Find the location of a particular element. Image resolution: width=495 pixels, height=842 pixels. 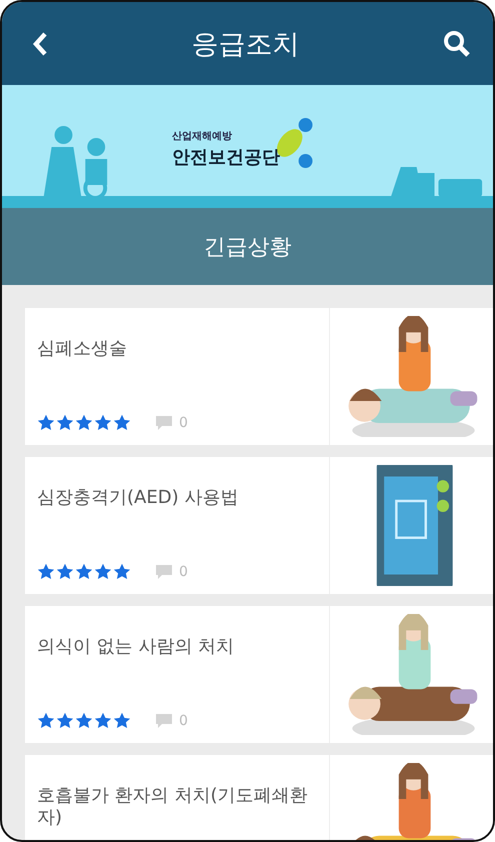

logo-name: 안전보건공단 is located at coordinates (226, 157).